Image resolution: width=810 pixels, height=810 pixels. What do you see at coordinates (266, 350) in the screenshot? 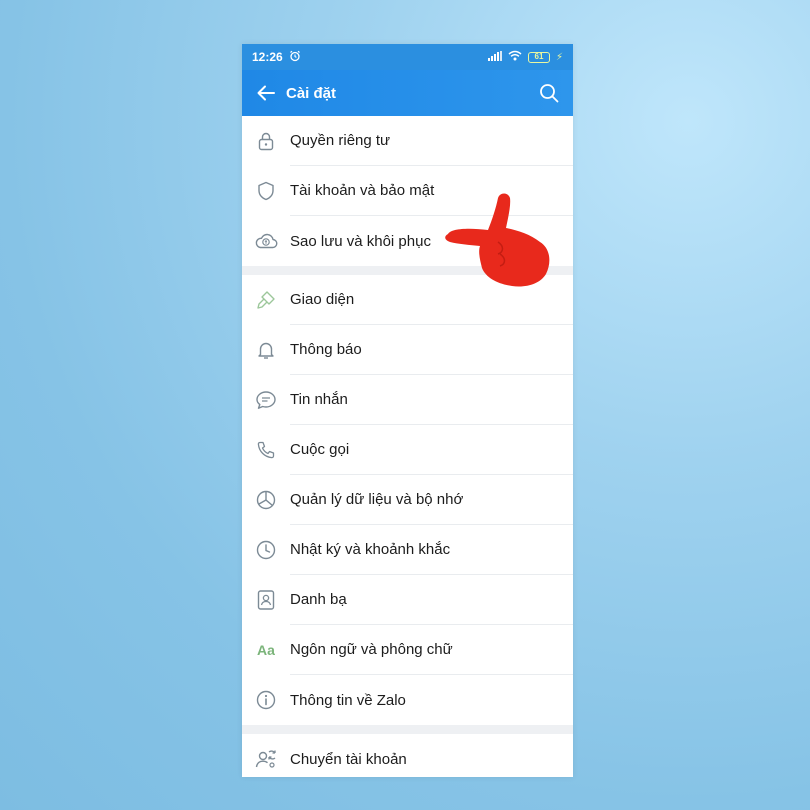
I see `bell-icon` at bounding box center [266, 350].